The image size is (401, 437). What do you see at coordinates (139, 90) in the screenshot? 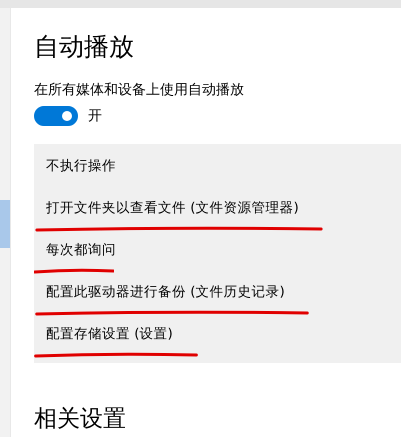
I see `setting-label: 在所有媒体和设备上使用自动播放` at bounding box center [139, 90].